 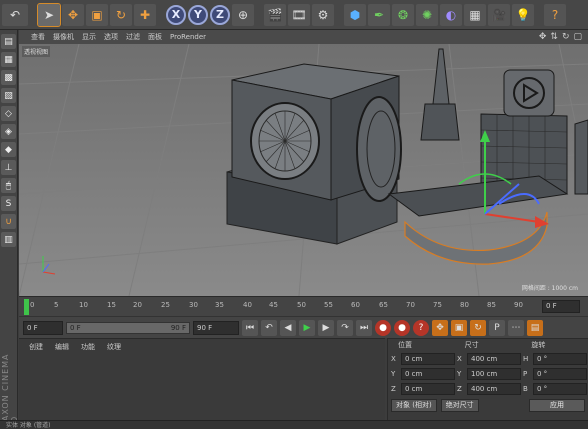 What do you see at coordinates (523, 14) in the screenshot?
I see `light-icon: 💡` at bounding box center [523, 14].